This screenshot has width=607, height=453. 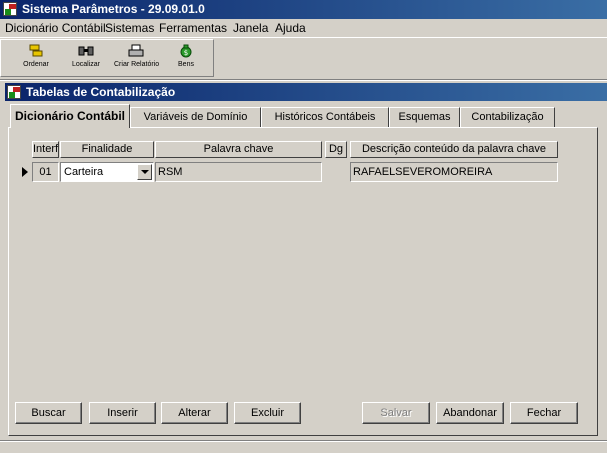 What do you see at coordinates (45, 149) in the screenshot?
I see `header-interface: Interf` at bounding box center [45, 149].